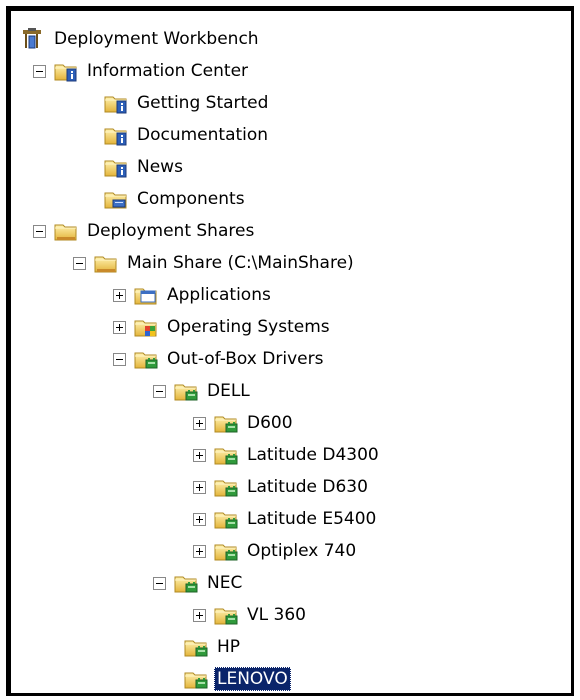  What do you see at coordinates (225, 583) in the screenshot?
I see `tree-node-label: NEC` at bounding box center [225, 583].